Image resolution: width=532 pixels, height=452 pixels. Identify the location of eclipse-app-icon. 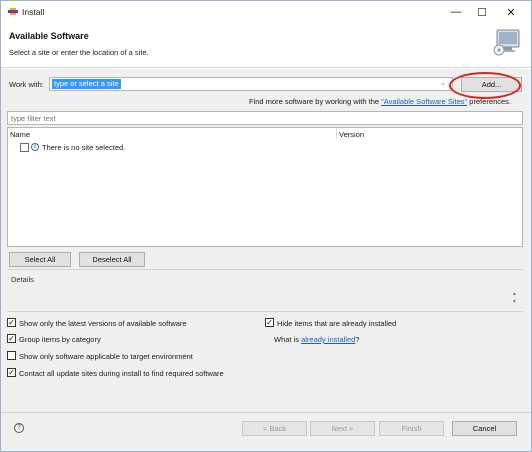
(13, 11).